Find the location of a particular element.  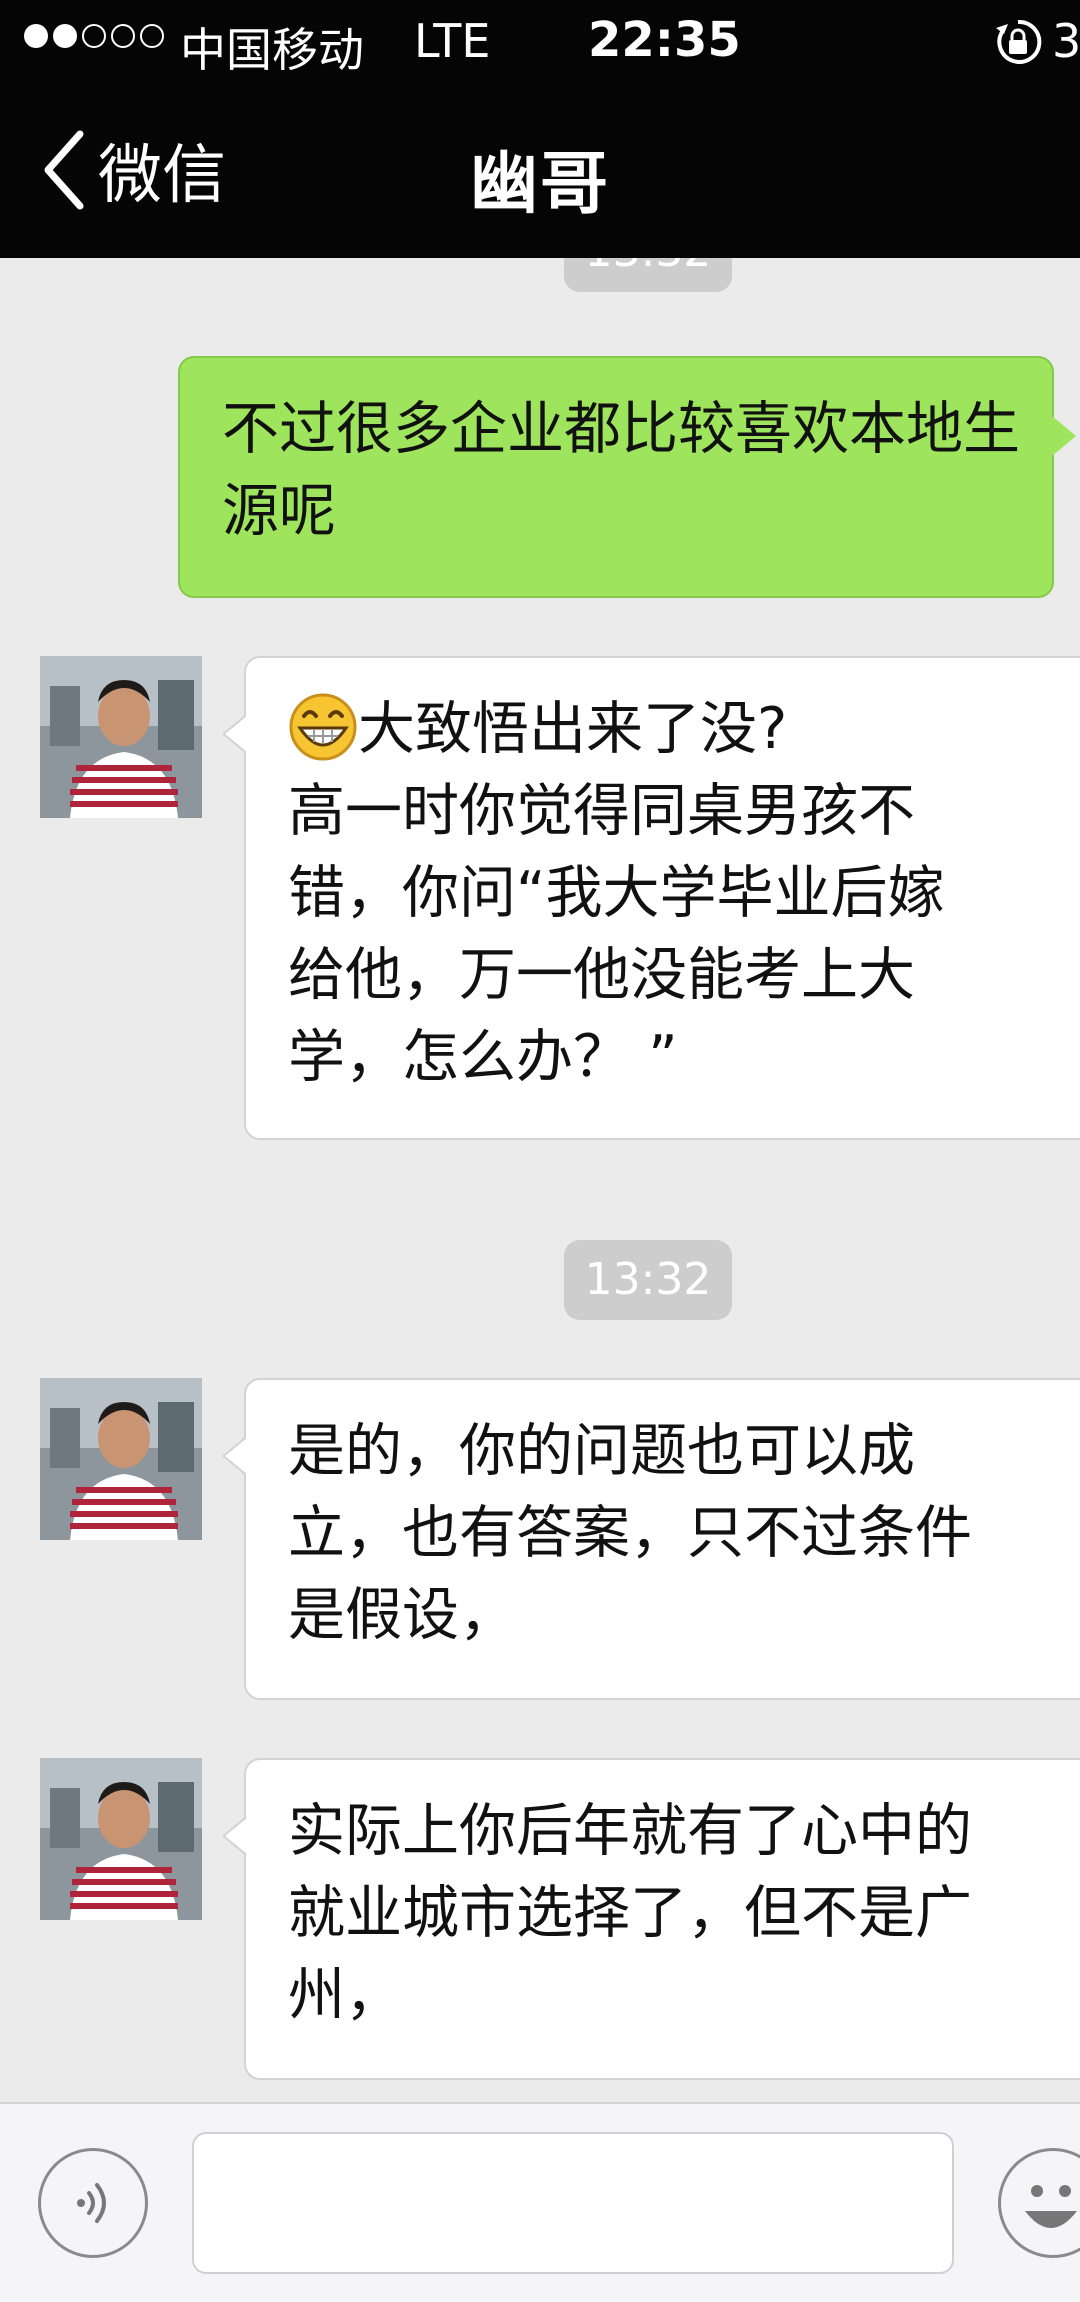

network-type: LTE is located at coordinates (452, 41).